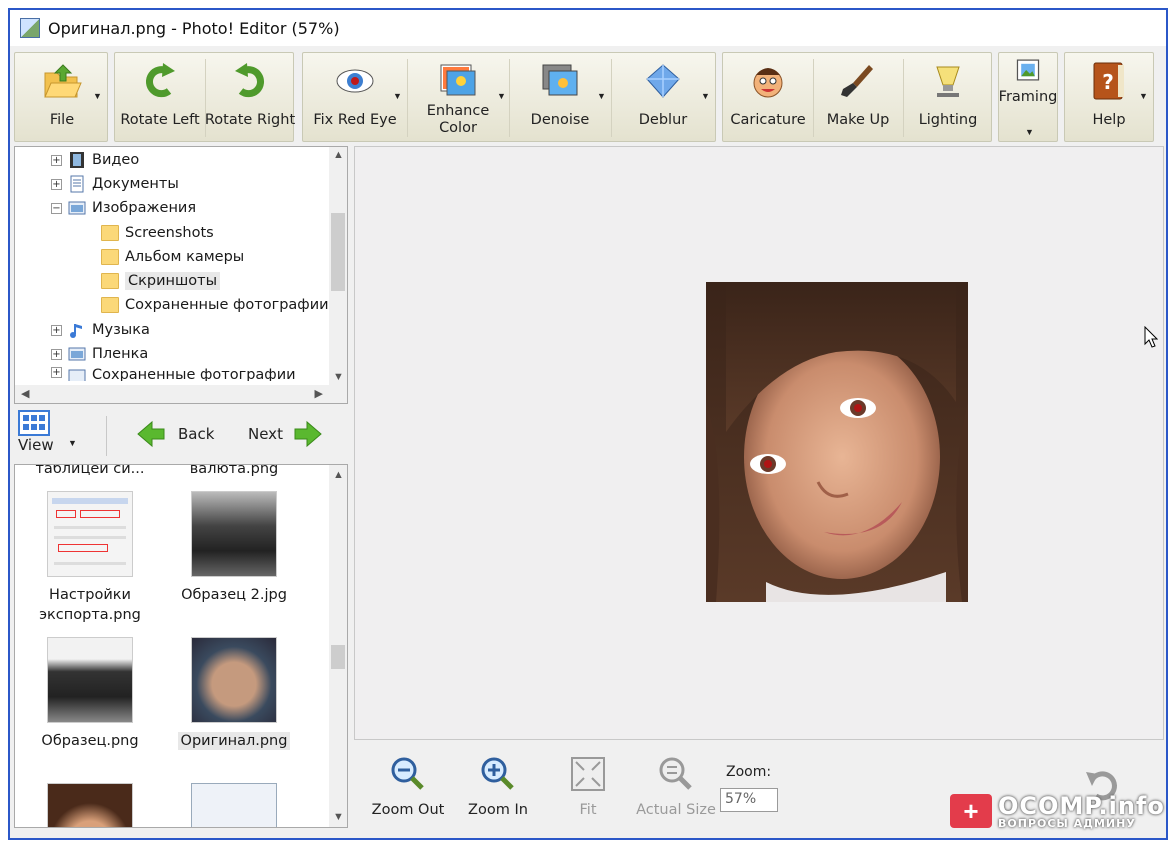 Image resolution: width=1173 pixels, height=846 pixels. I want to click on thumbnail-item: Настройки экспорта.png, so click(90, 558).